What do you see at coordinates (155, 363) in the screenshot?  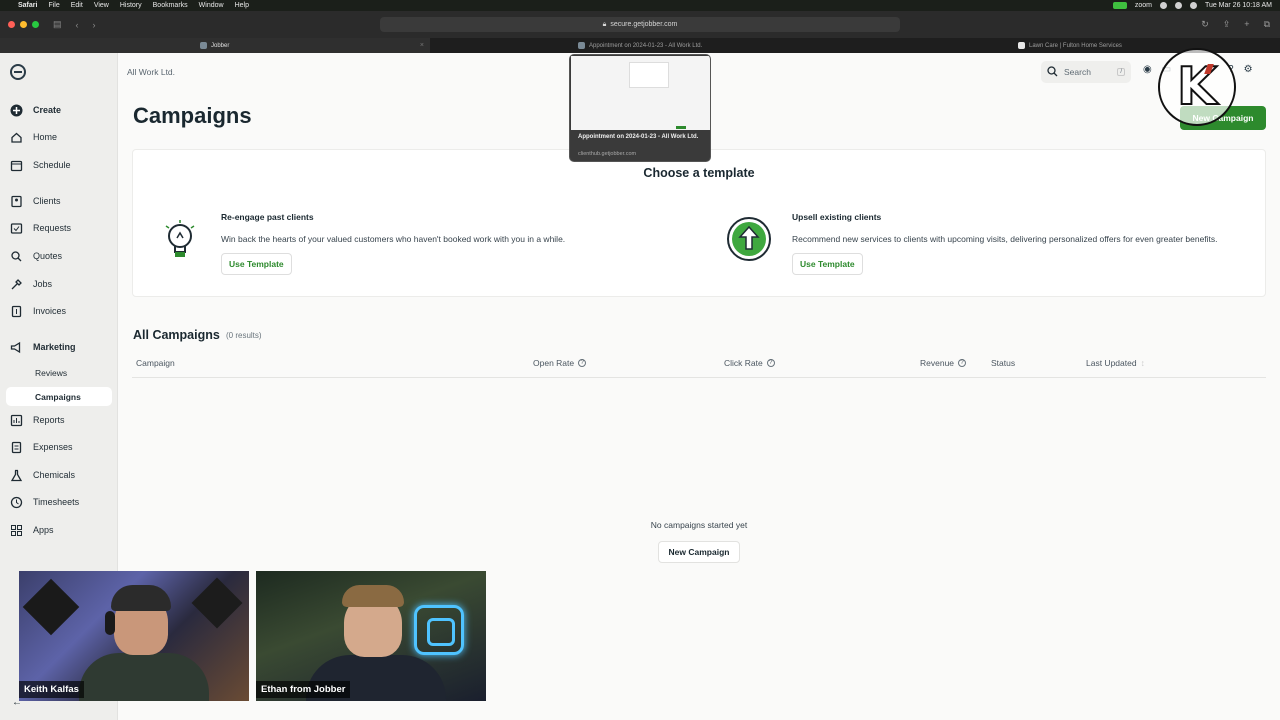 I see `column-campaign: Campaign` at bounding box center [155, 363].